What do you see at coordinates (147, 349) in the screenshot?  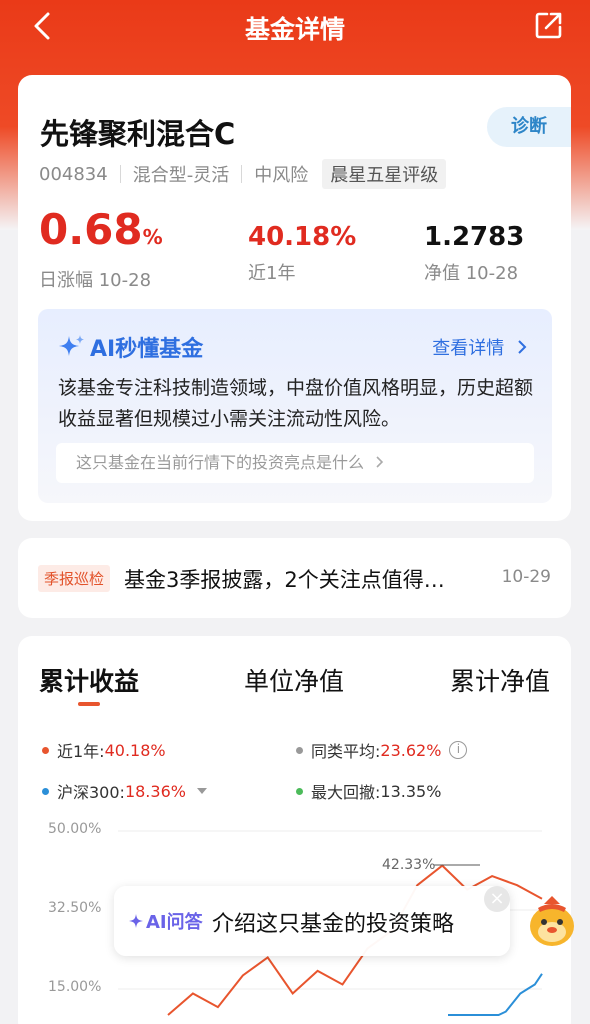 I see `ai-insight-title-text: AI秒懂基金` at bounding box center [147, 349].